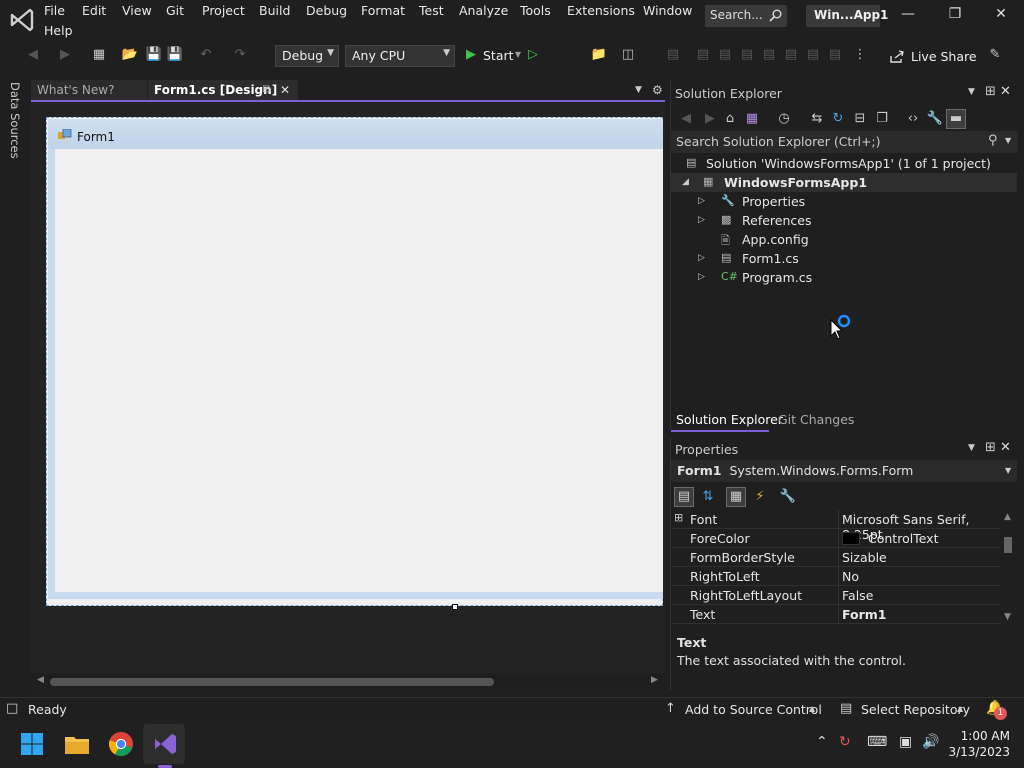 The width and height of the screenshot is (1024, 768). What do you see at coordinates (678, 517) in the screenshot?
I see `expand-plus-icon: ⊞` at bounding box center [678, 517].